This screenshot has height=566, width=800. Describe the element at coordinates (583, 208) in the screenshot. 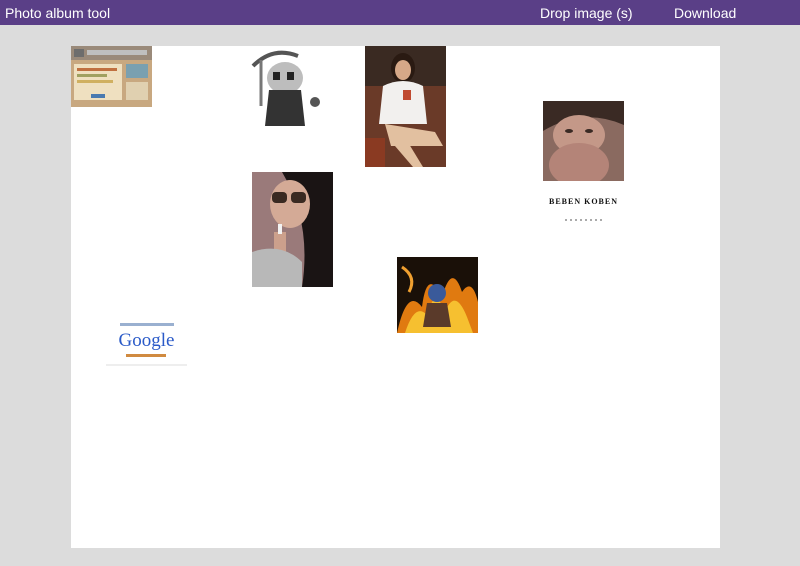

I see `photo-beben-koben-text: BEBEN KOBEN` at that location.